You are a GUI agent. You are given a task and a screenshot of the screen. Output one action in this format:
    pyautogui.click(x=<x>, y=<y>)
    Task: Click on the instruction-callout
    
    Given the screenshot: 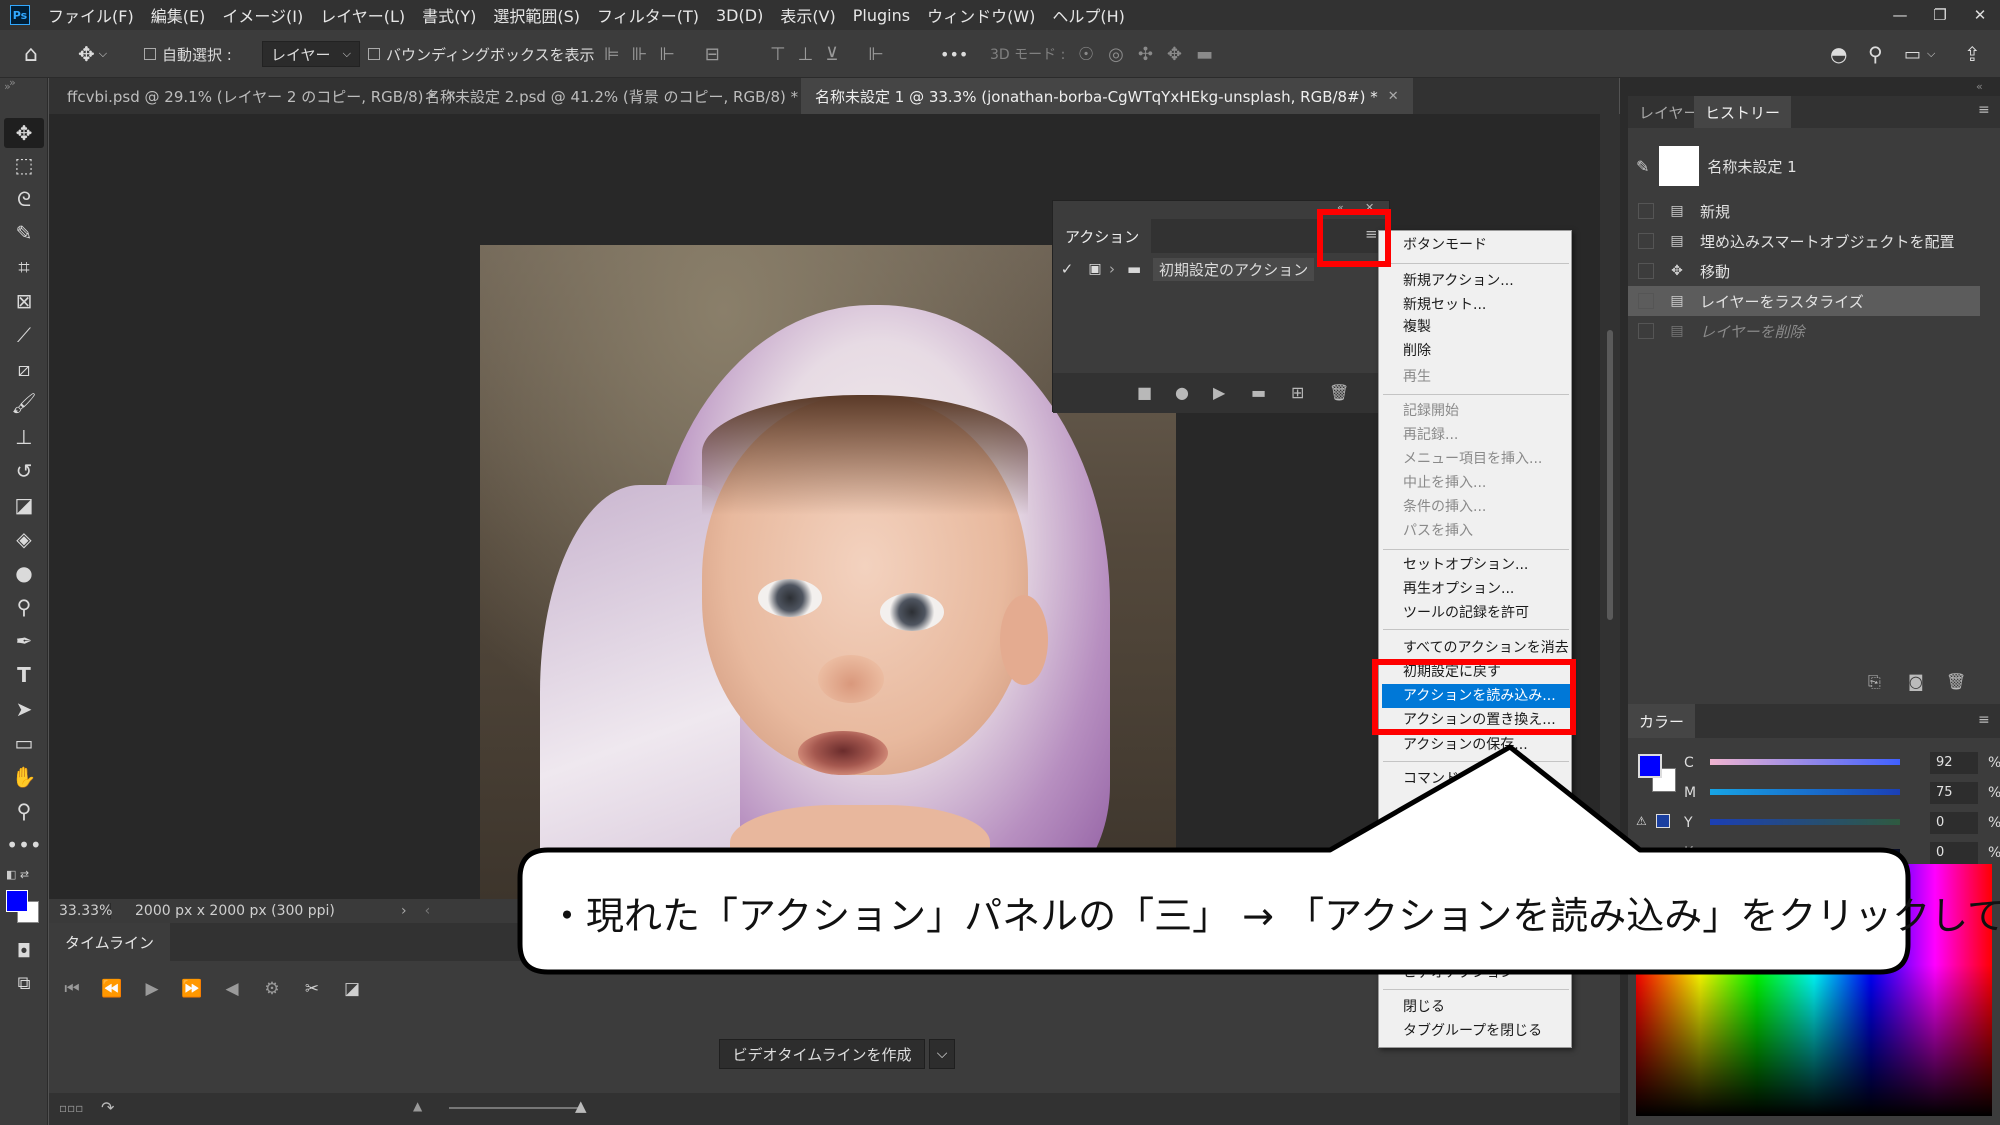 What is the action you would take?
    pyautogui.click(x=1214, y=859)
    